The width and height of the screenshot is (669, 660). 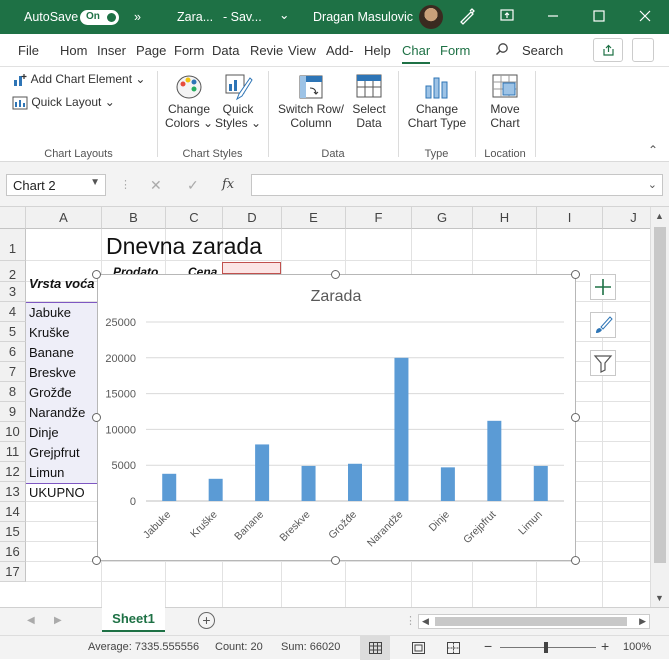 What do you see at coordinates (418, 648) in the screenshot?
I see `page-layout-icon` at bounding box center [418, 648].